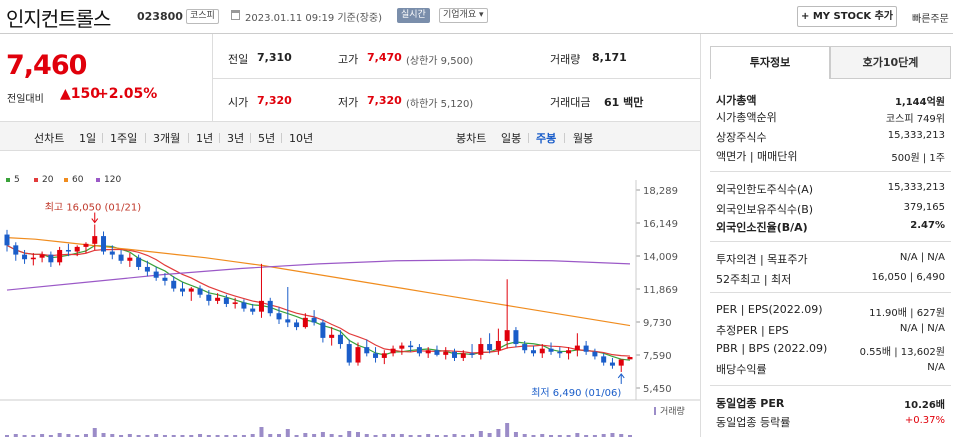 This screenshot has height=437, width=953. What do you see at coordinates (583, 138) in the screenshot?
I see `candle-monthly: 월봉` at bounding box center [583, 138].